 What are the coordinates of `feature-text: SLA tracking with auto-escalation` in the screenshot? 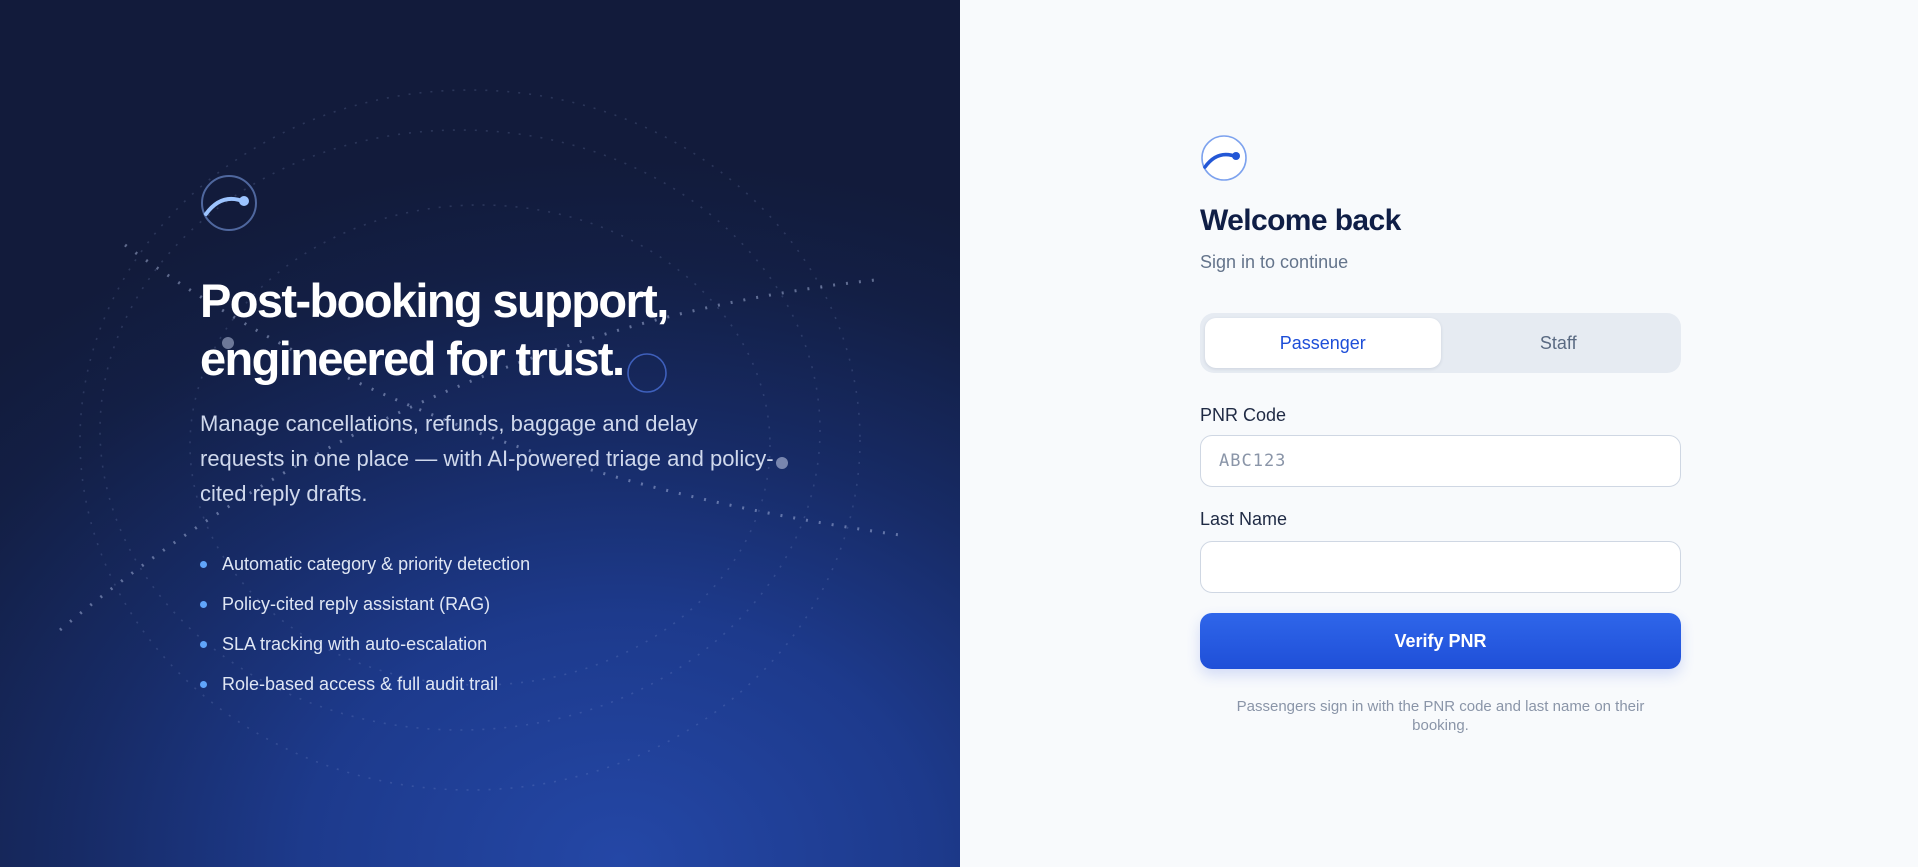 It's located at (355, 644).